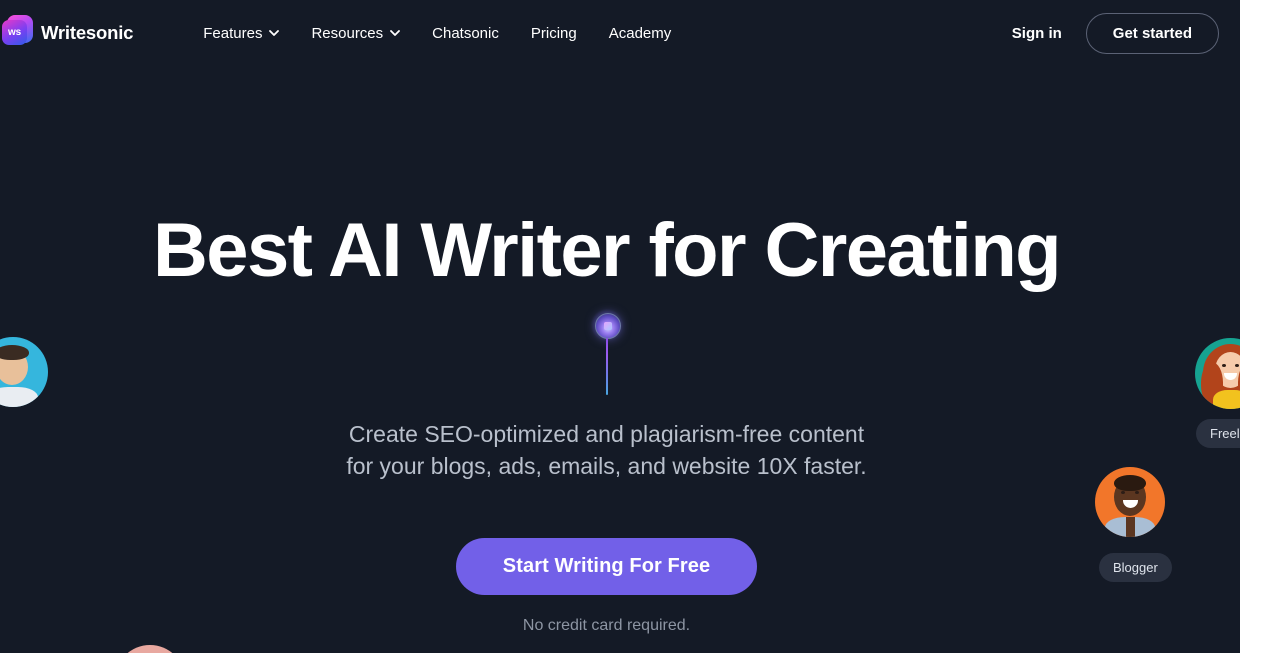 The width and height of the screenshot is (1270, 653). I want to click on writesonic-logo-icon: ws, so click(17, 31).